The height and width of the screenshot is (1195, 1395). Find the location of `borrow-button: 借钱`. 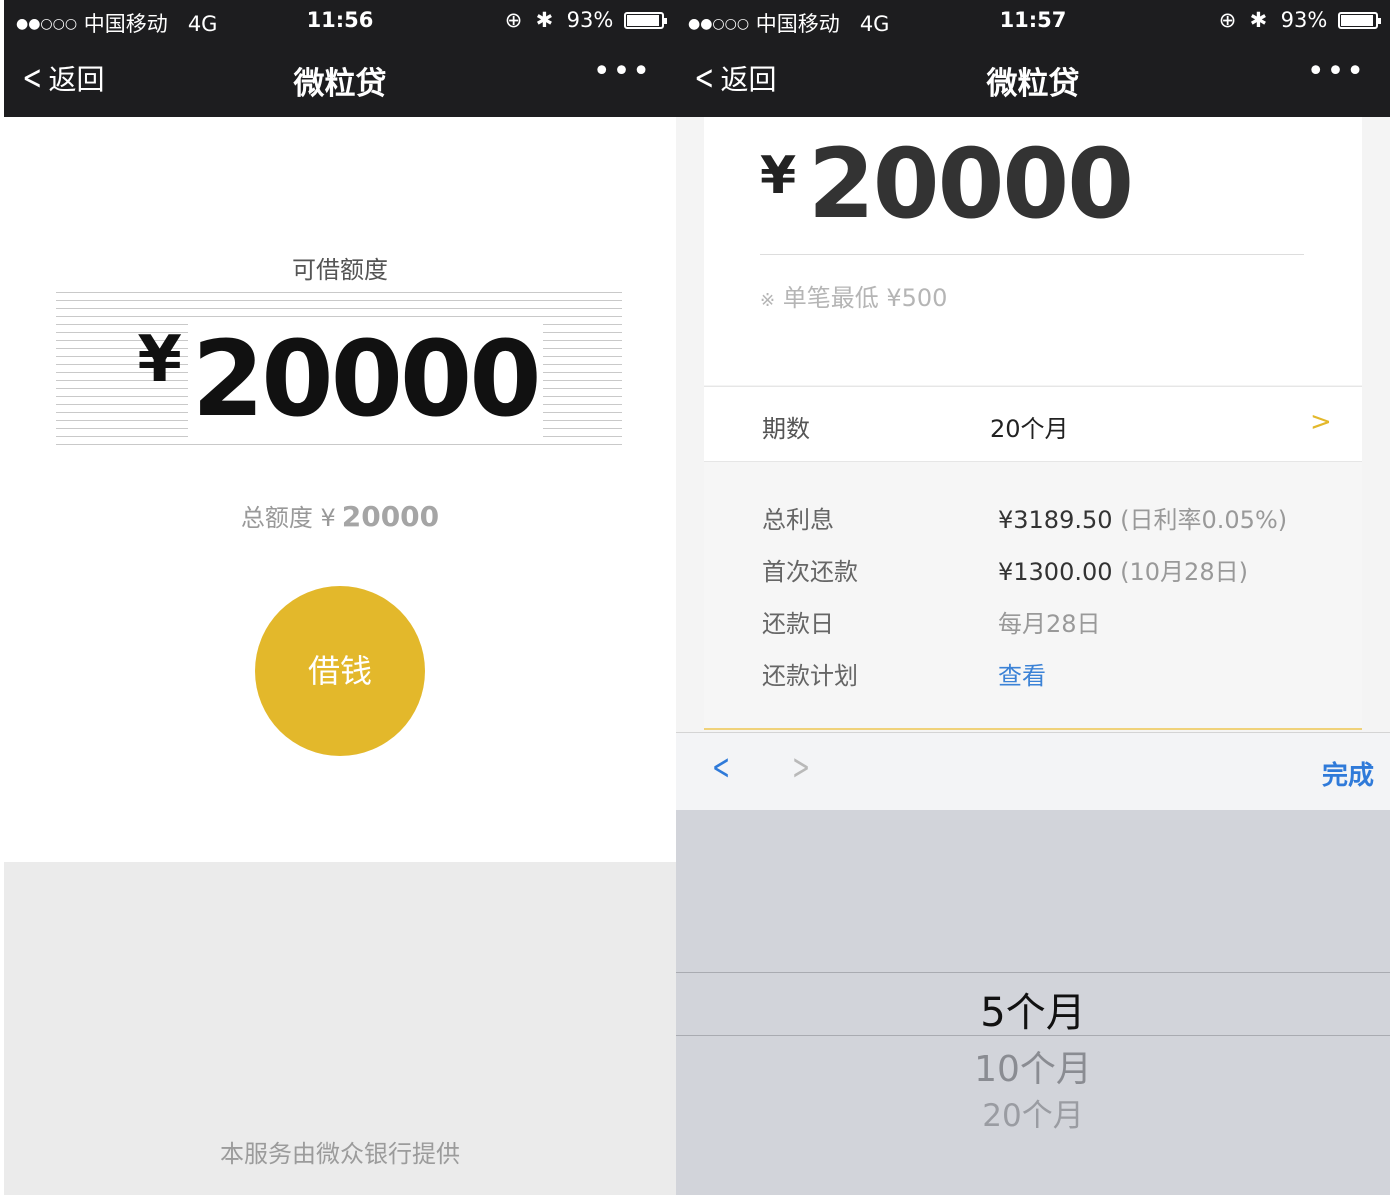

borrow-button: 借钱 is located at coordinates (340, 671).